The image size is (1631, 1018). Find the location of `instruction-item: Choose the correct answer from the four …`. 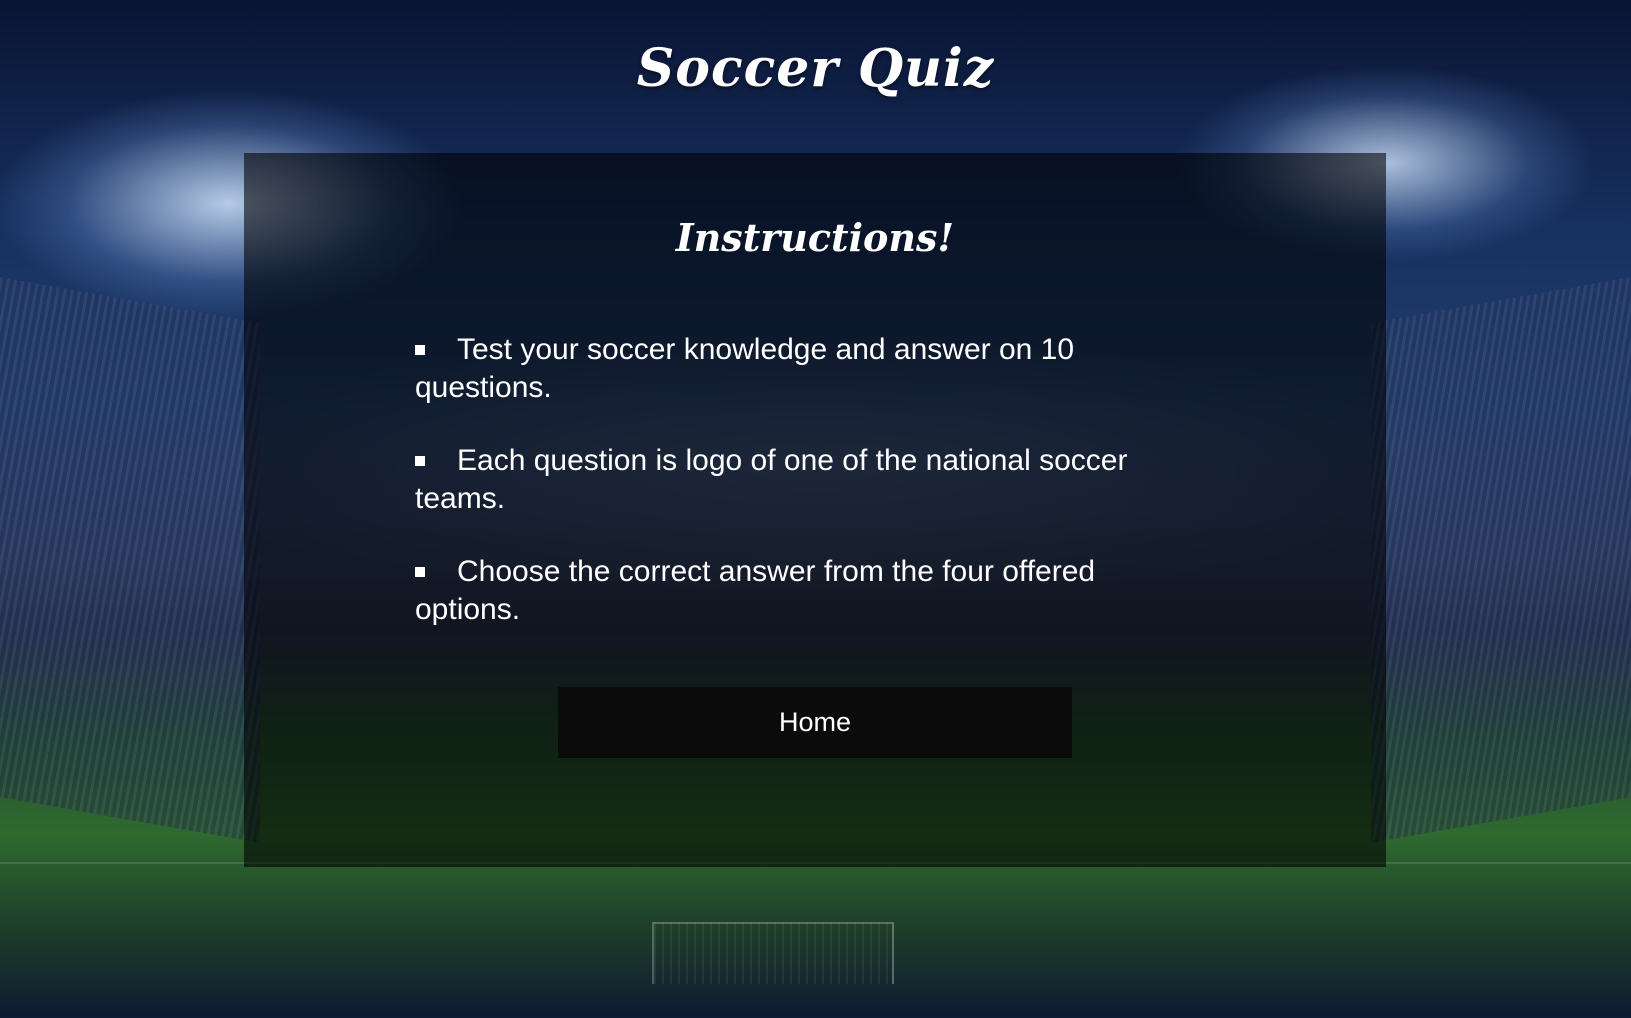

instruction-item: Choose the correct answer from the four … is located at coordinates (805, 591).